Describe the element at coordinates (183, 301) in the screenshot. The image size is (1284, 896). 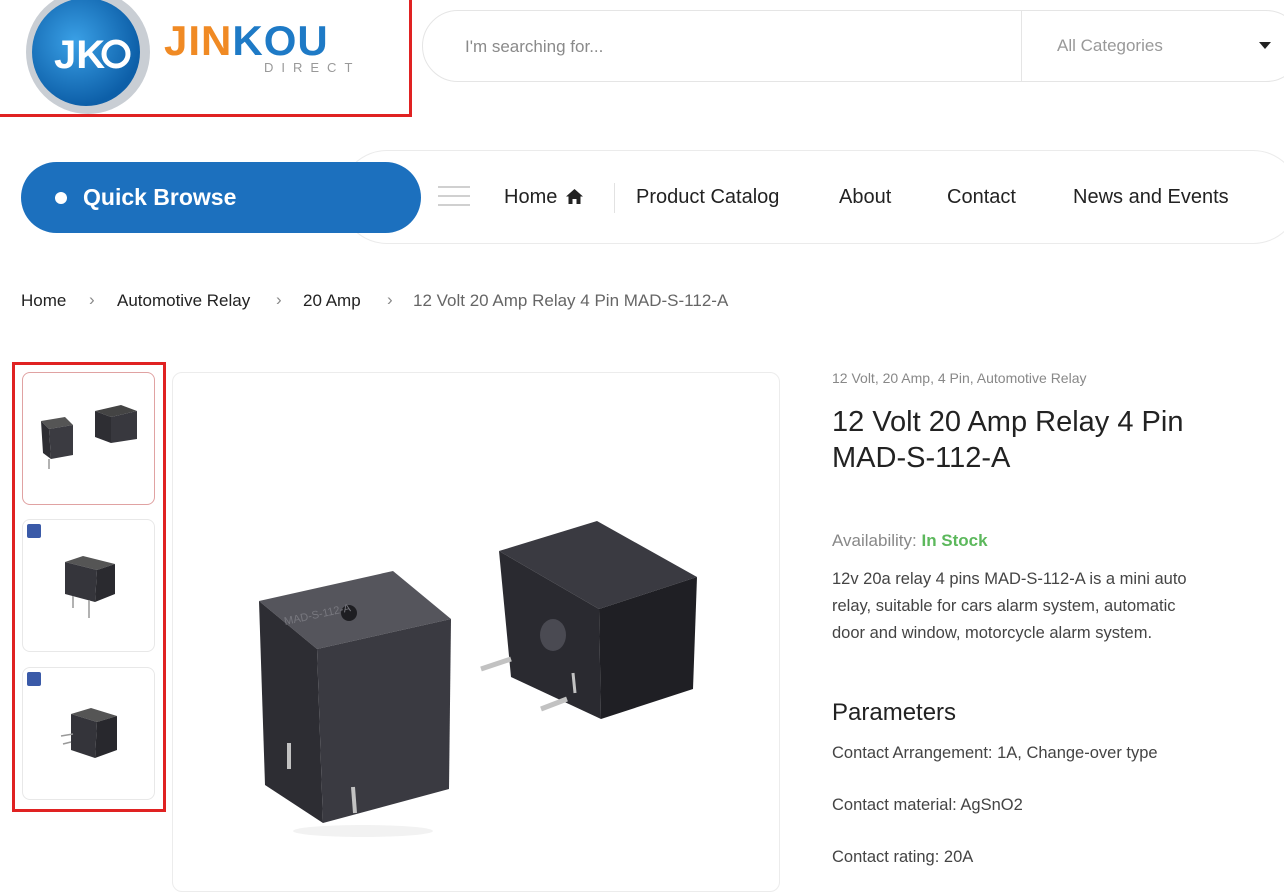
I see `breadcrumb-automotive-relay: Automotive Relay` at that location.